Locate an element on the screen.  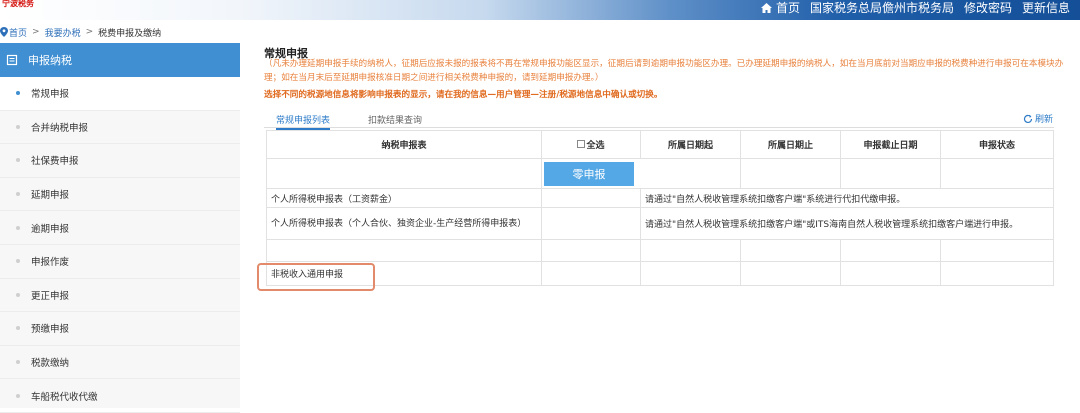
sidebar-item-overdue-filing: 逾期申报 is located at coordinates (120, 228).